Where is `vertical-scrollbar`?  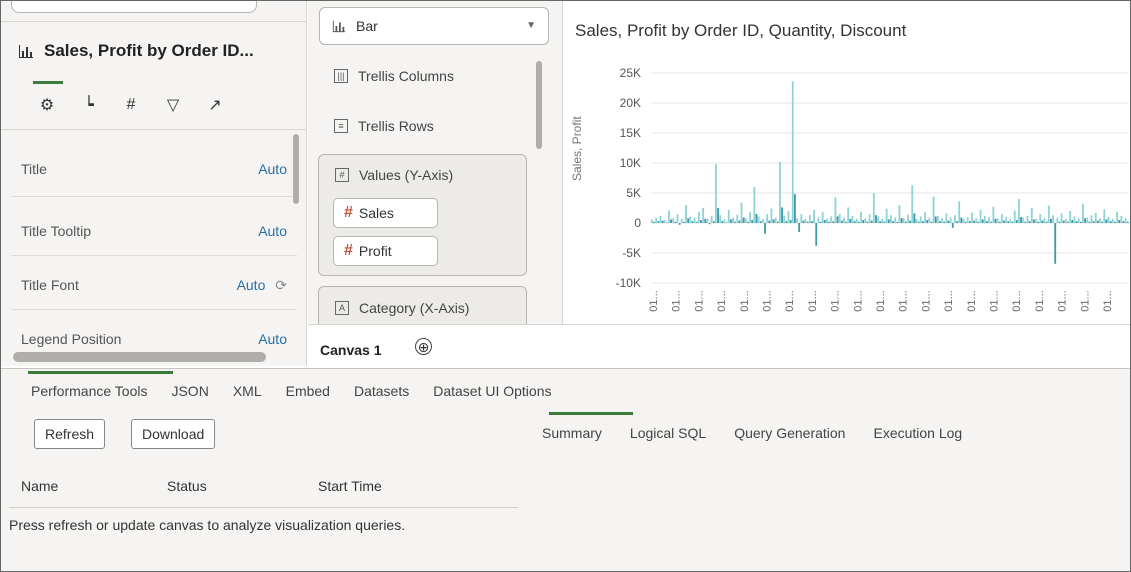 vertical-scrollbar is located at coordinates (539, 105).